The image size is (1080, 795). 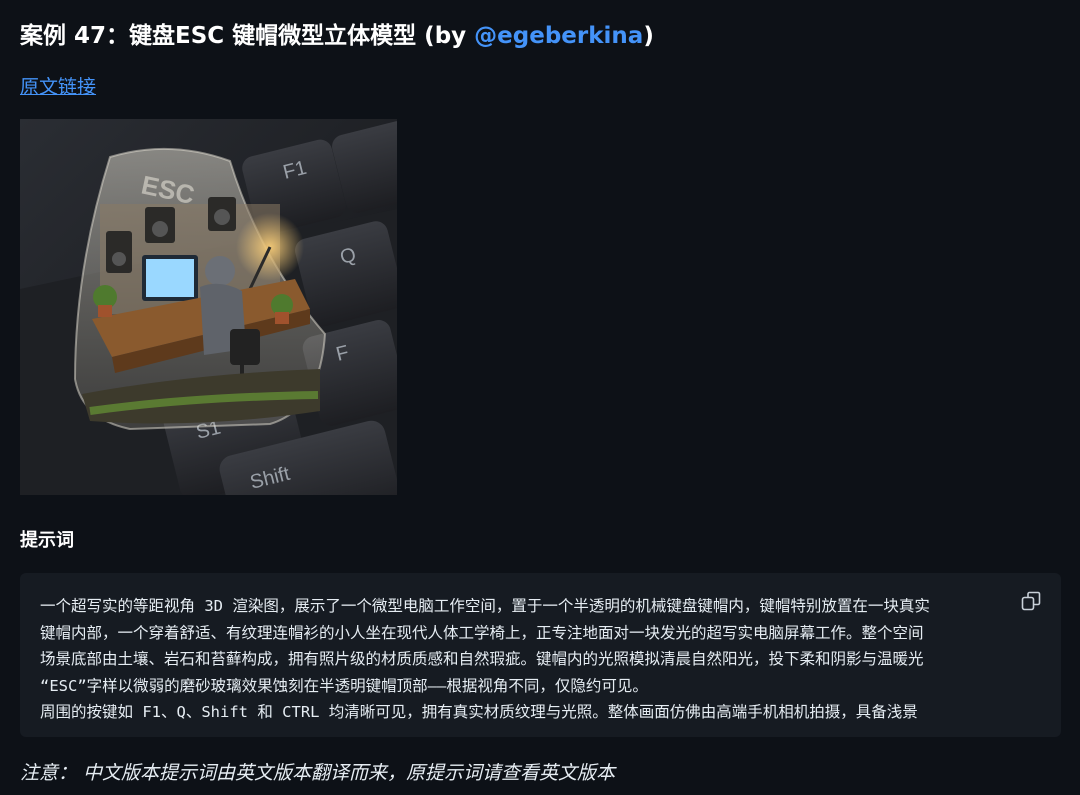 I want to click on author-link: @egeberkina, so click(x=558, y=36).